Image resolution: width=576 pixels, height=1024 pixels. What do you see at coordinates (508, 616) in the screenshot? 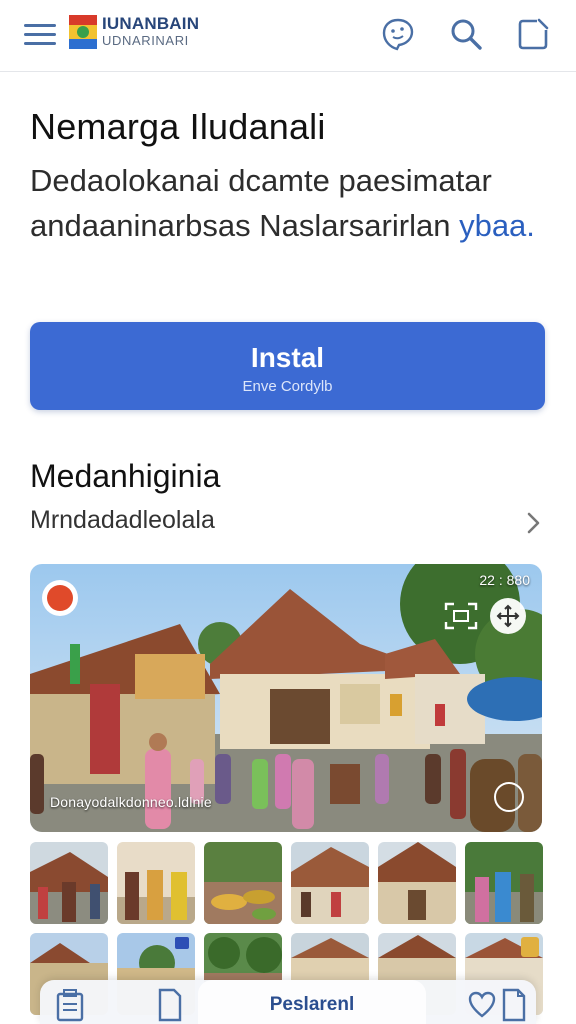
I see `move-icon` at bounding box center [508, 616].